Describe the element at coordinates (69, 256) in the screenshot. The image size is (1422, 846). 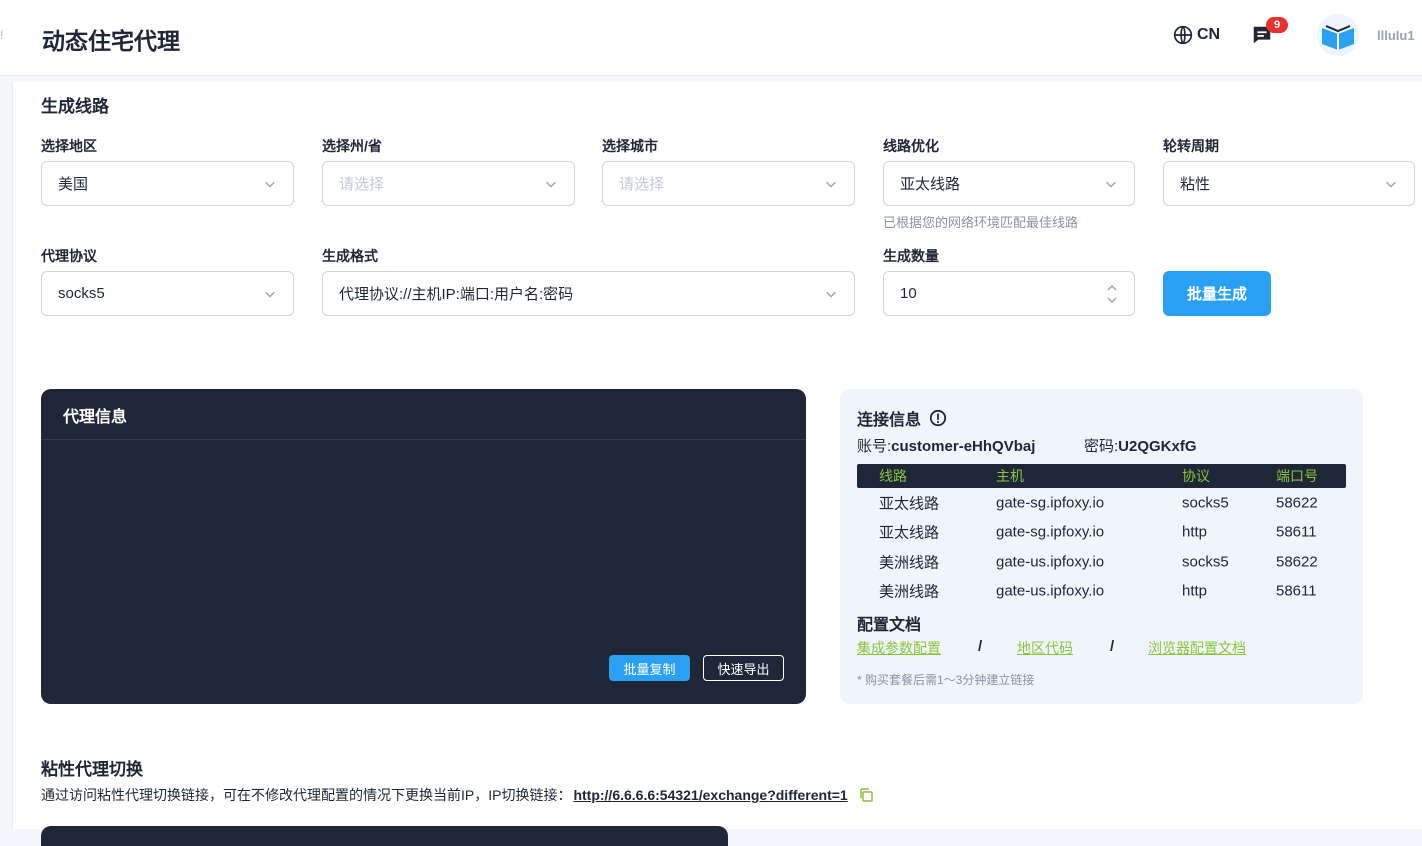
I see `protocol-label: 代理协议` at that location.